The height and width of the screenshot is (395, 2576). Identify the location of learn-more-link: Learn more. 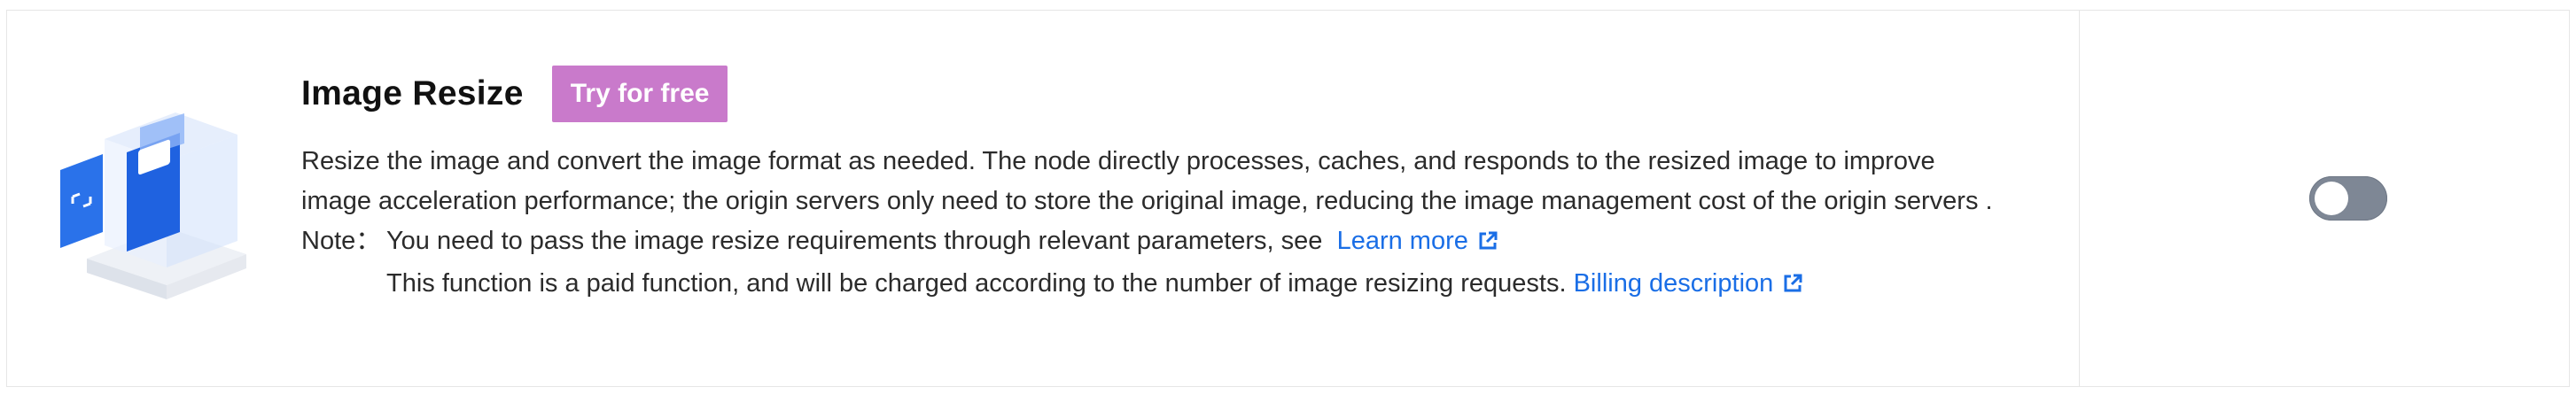
(1418, 241).